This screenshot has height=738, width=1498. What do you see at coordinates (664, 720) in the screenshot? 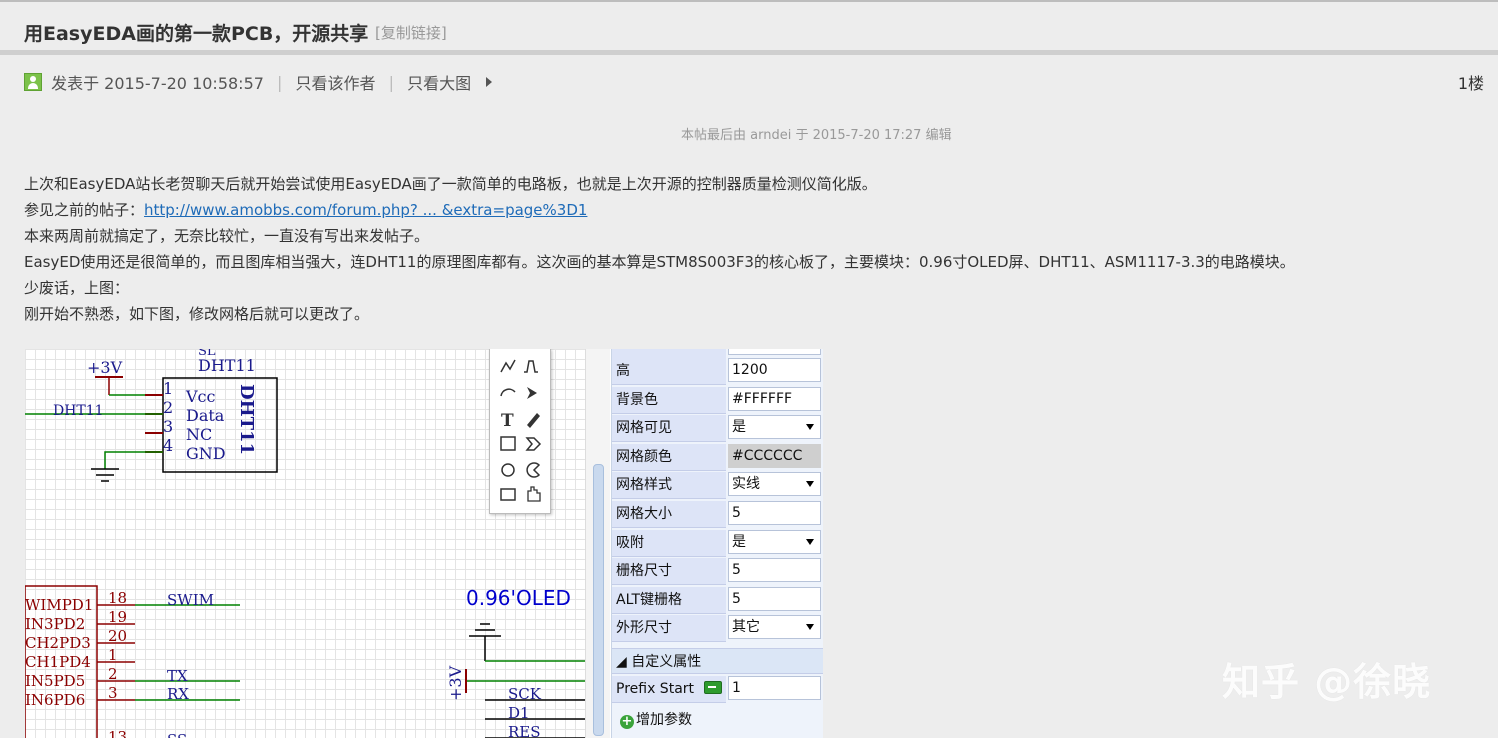
I see `add-param-label: 增加参数` at bounding box center [664, 720].